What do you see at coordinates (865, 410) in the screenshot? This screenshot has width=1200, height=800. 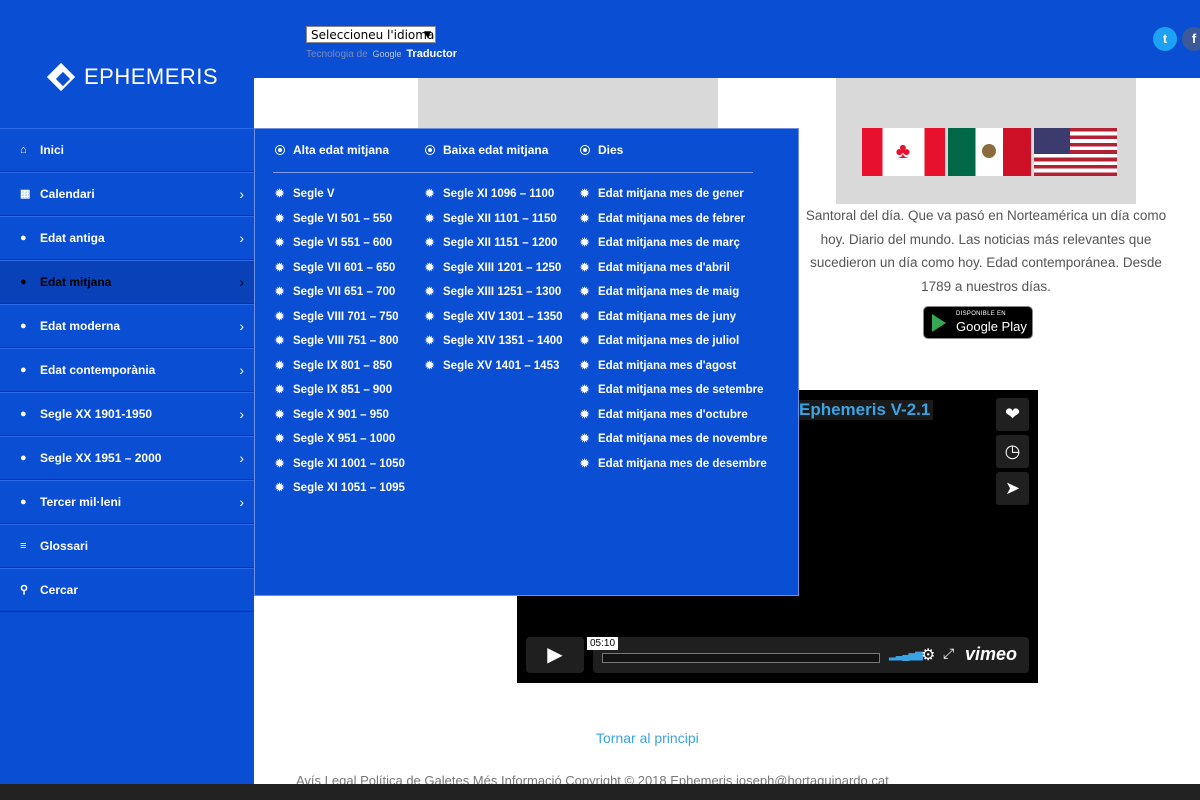 I see `video-title: Ephemeris V-2.1` at bounding box center [865, 410].